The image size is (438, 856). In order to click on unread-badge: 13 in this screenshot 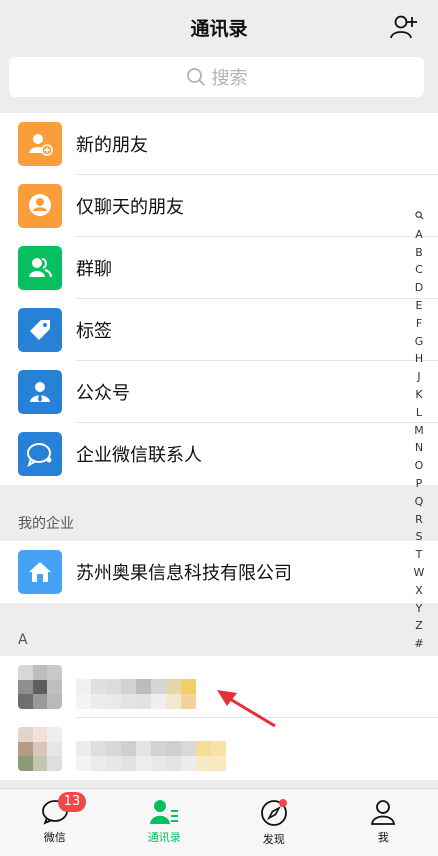, I will do `click(72, 802)`.